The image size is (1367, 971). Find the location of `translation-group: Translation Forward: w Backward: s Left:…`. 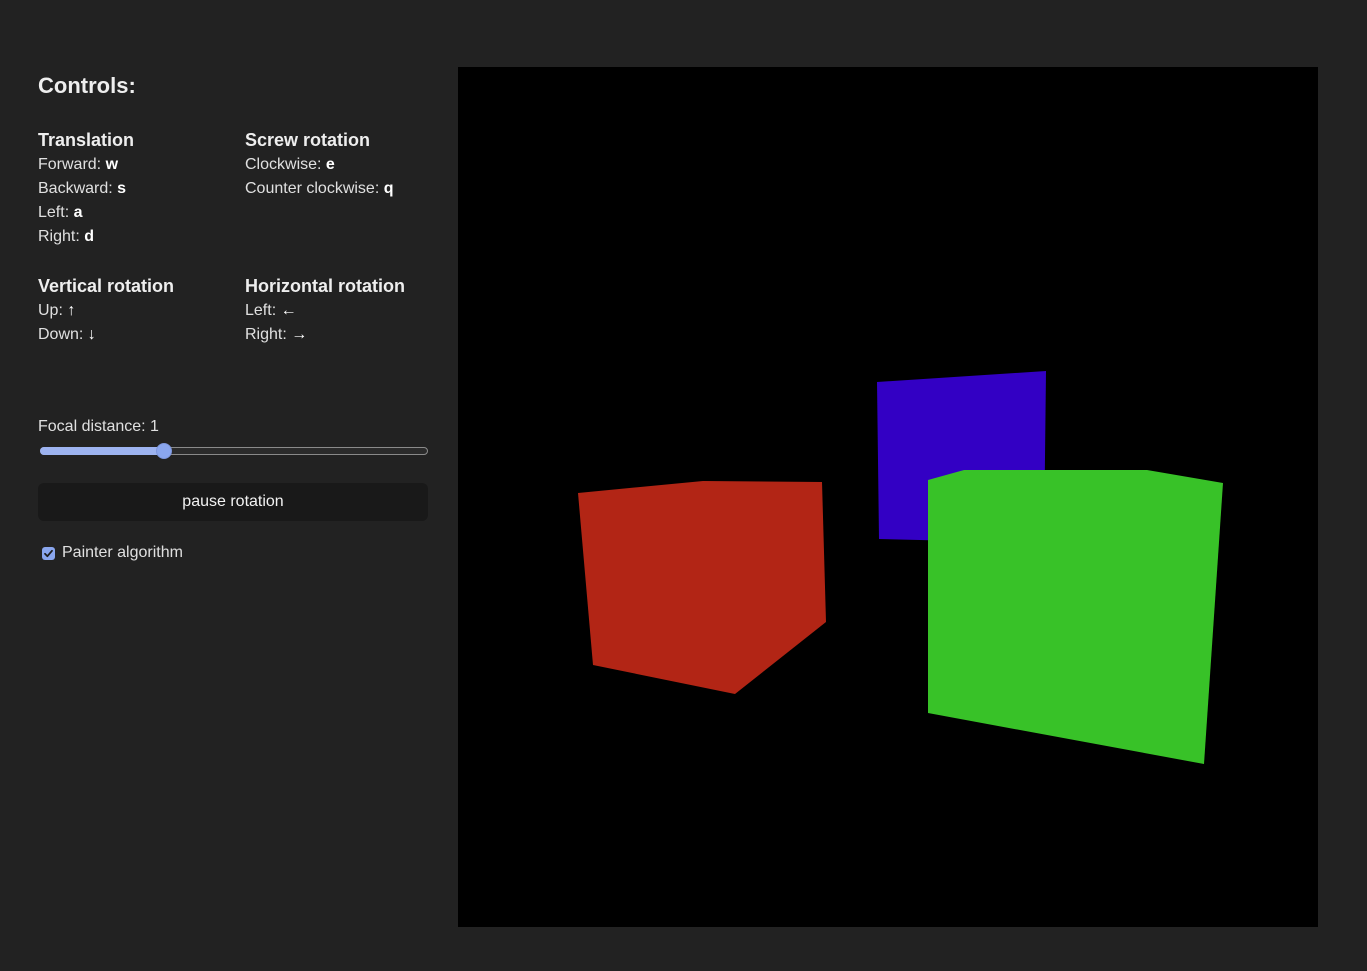

translation-group: Translation Forward: w Backward: s Left:… is located at coordinates (141, 188).